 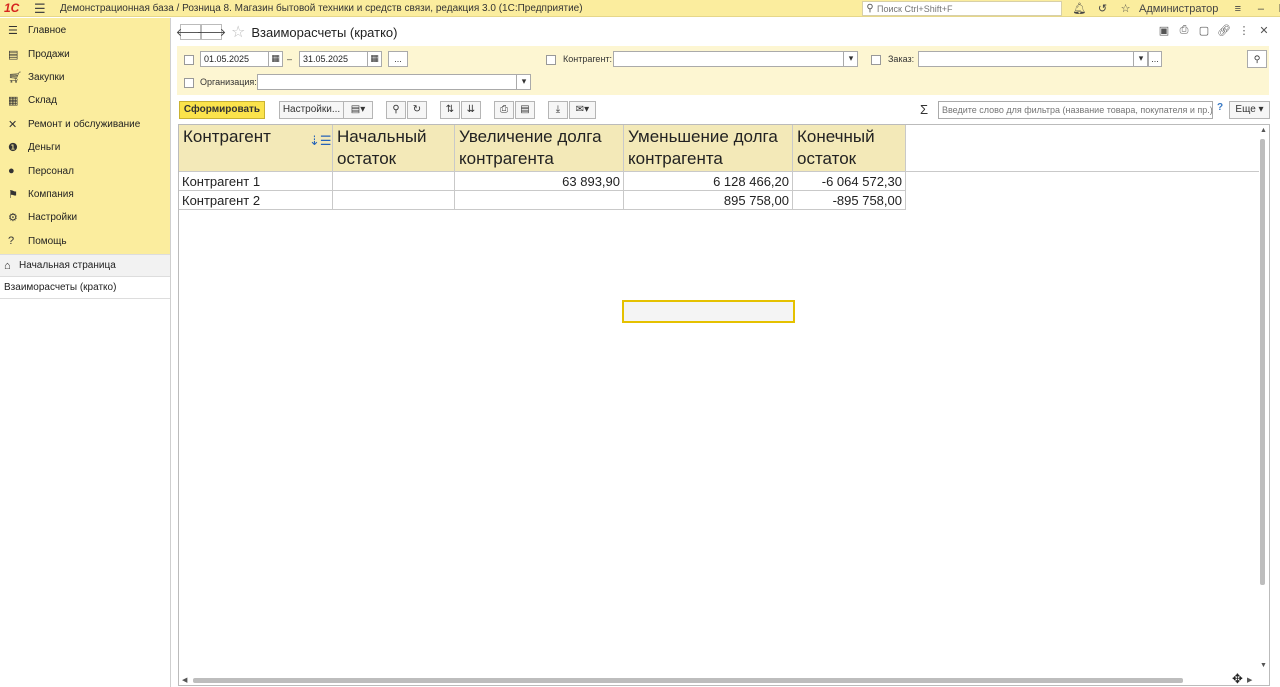 What do you see at coordinates (1237, 9) in the screenshot?
I see `settings-menu-icon: ≡` at bounding box center [1237, 9].